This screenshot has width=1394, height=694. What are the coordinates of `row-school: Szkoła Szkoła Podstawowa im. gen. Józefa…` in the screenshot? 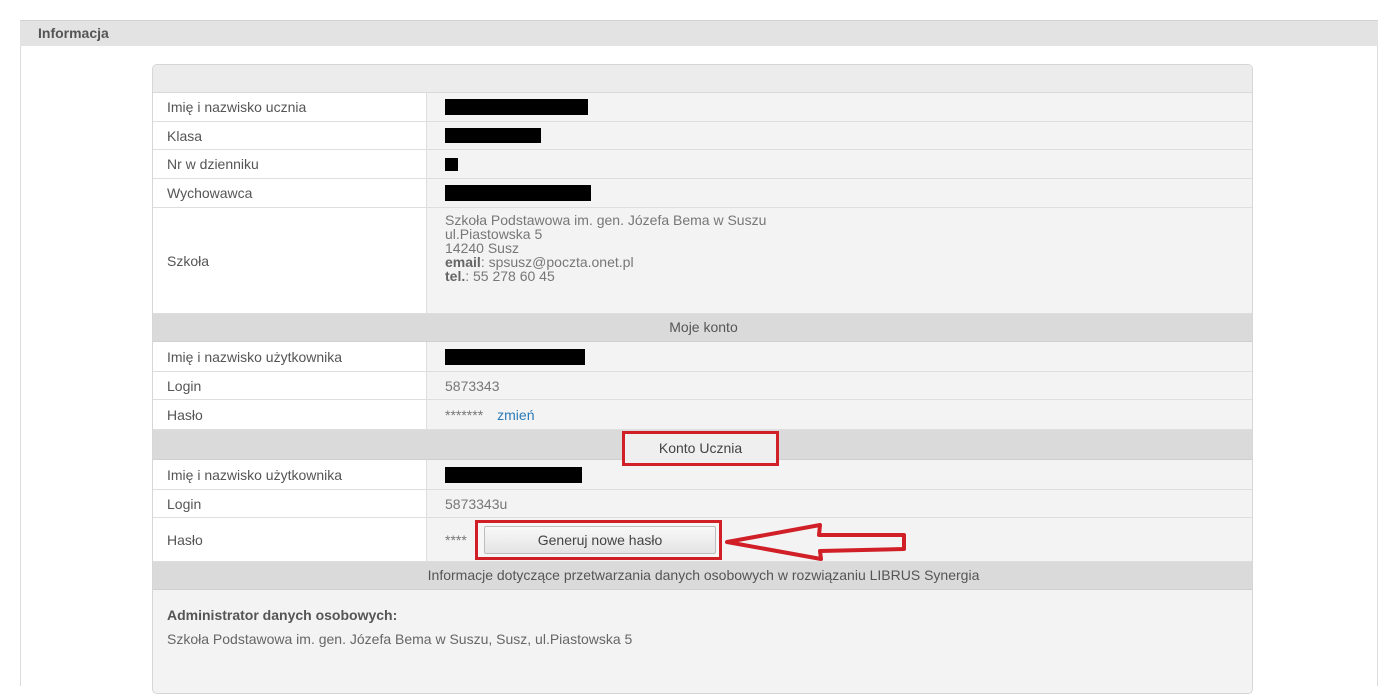 It's located at (702, 261).